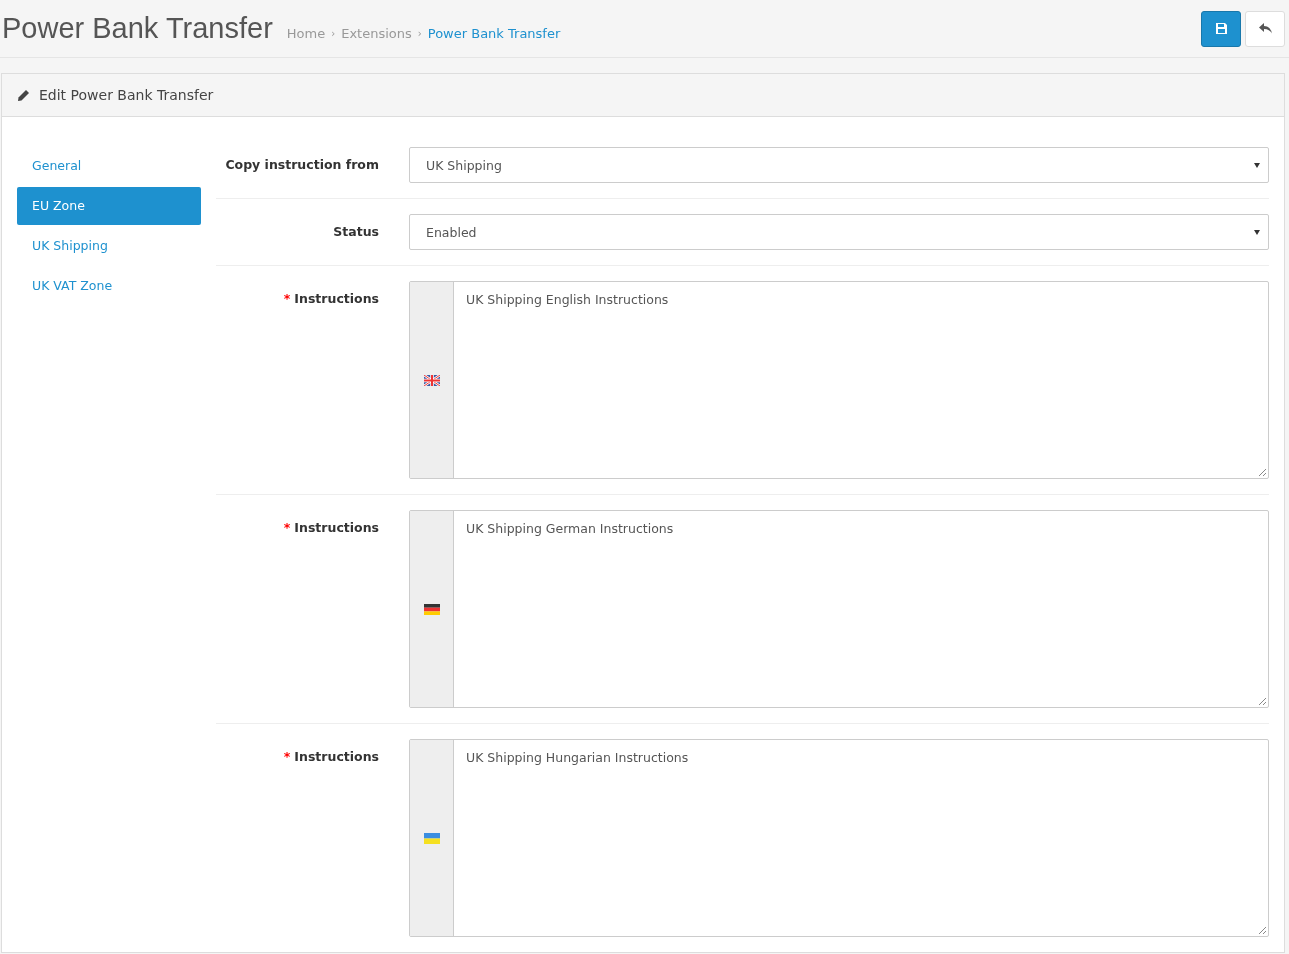 This screenshot has width=1289, height=954. I want to click on breadcrumb-link: Power Bank Transfer, so click(494, 33).